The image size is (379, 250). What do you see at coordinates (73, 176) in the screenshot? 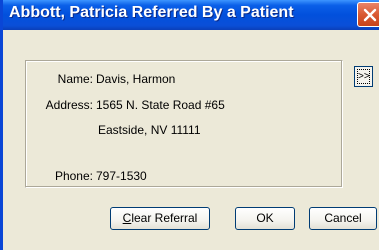
I see `phone-label: Phone:` at bounding box center [73, 176].